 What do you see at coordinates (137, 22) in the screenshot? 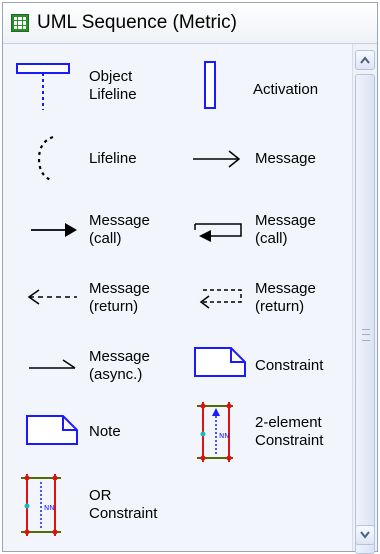
I see `stencil-title: UML Sequence (Metric)` at bounding box center [137, 22].